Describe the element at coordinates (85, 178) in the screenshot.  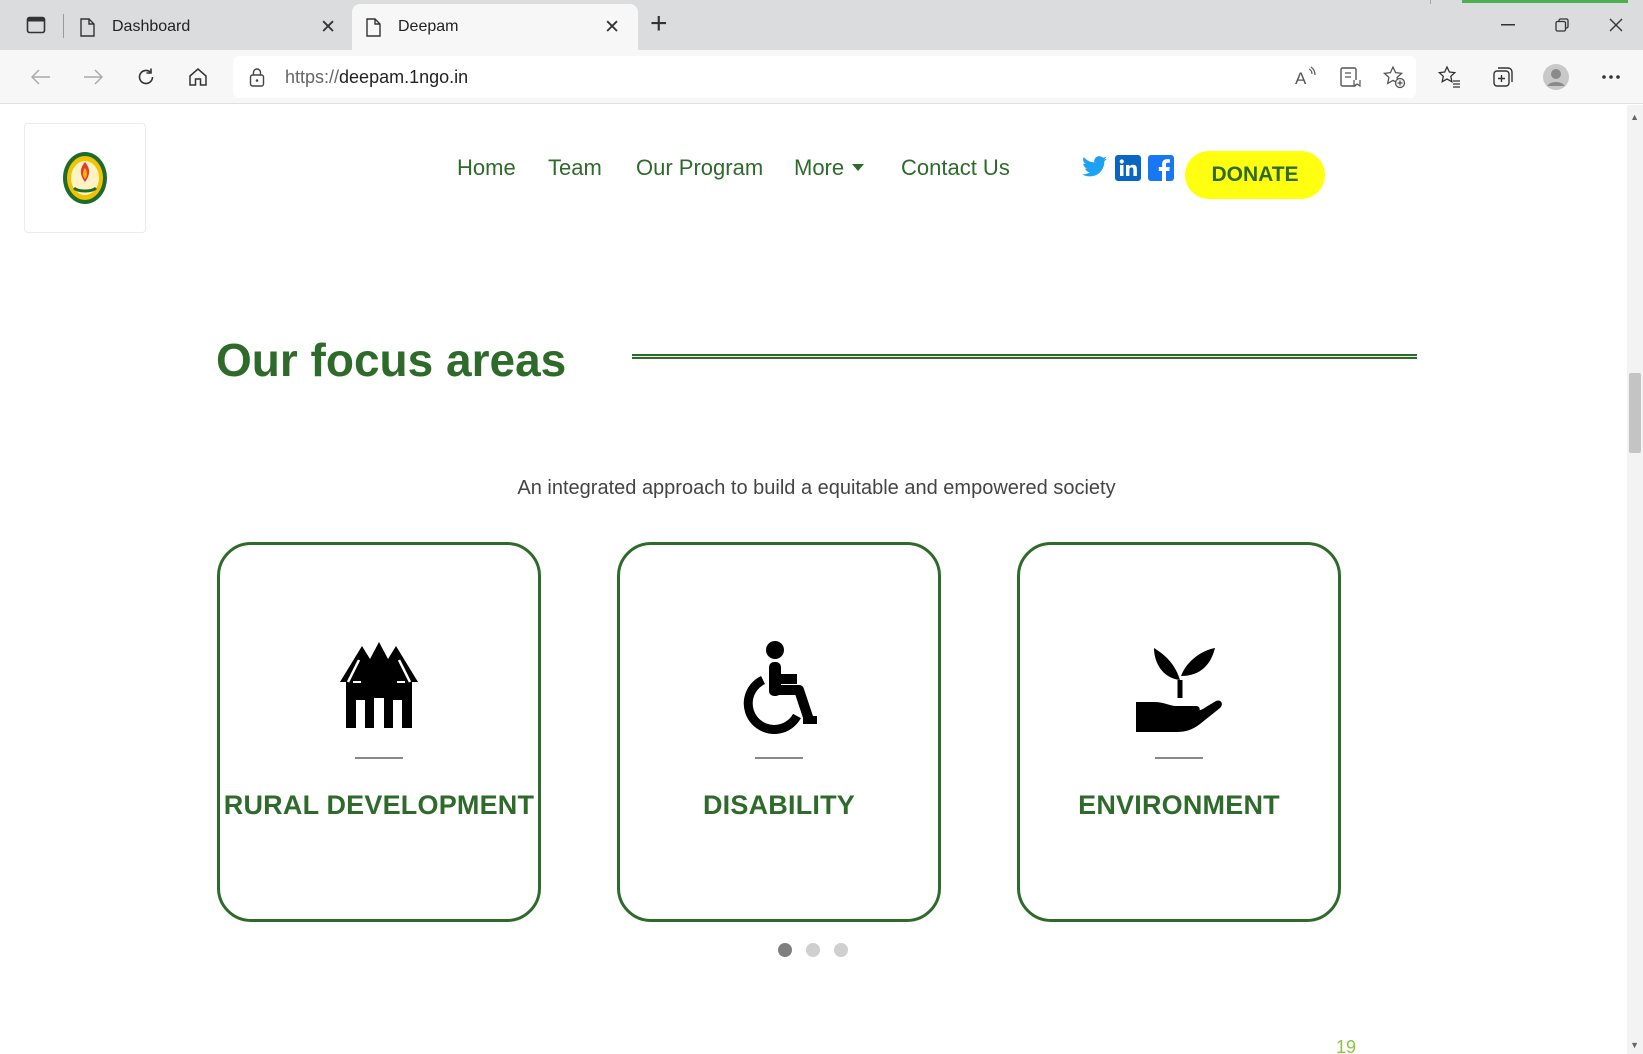
I see `site-logo` at that location.